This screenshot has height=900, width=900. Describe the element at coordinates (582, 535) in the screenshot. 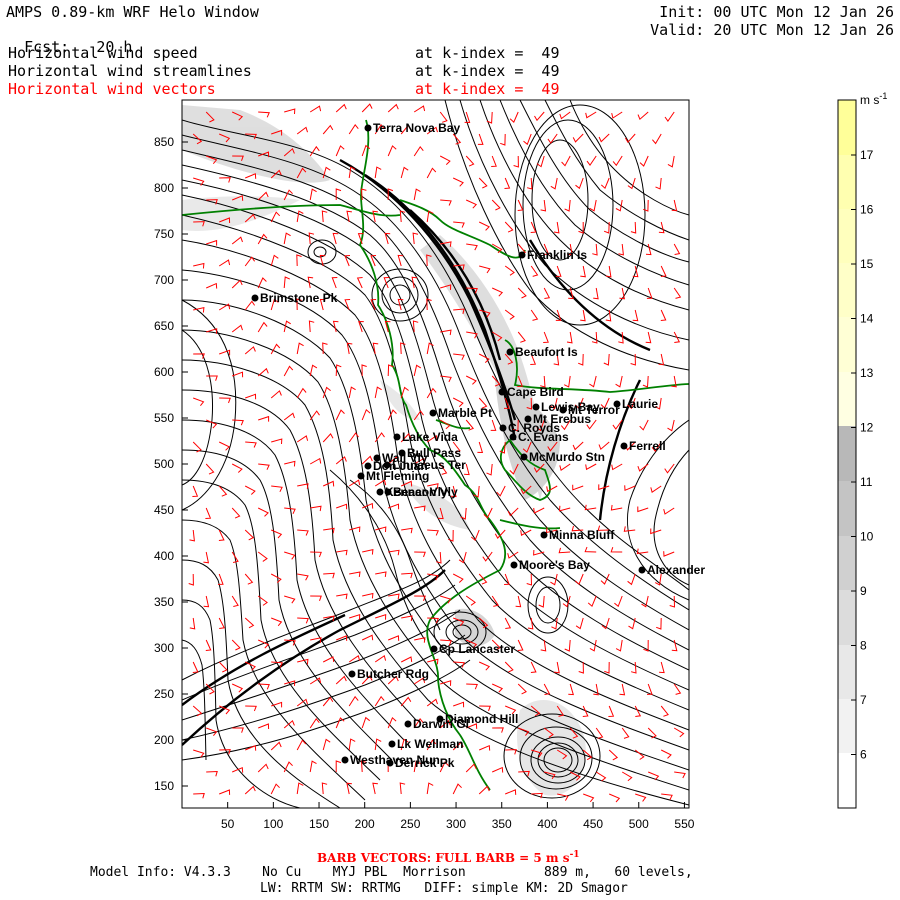

I see `place-label: Minna Bluff` at that location.